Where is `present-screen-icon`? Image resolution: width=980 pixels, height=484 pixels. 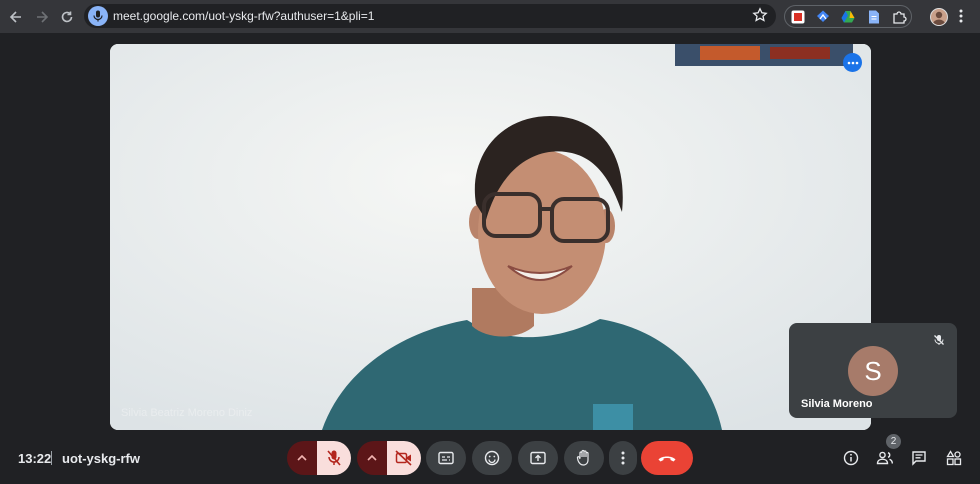
present-screen-icon is located at coordinates (538, 458).